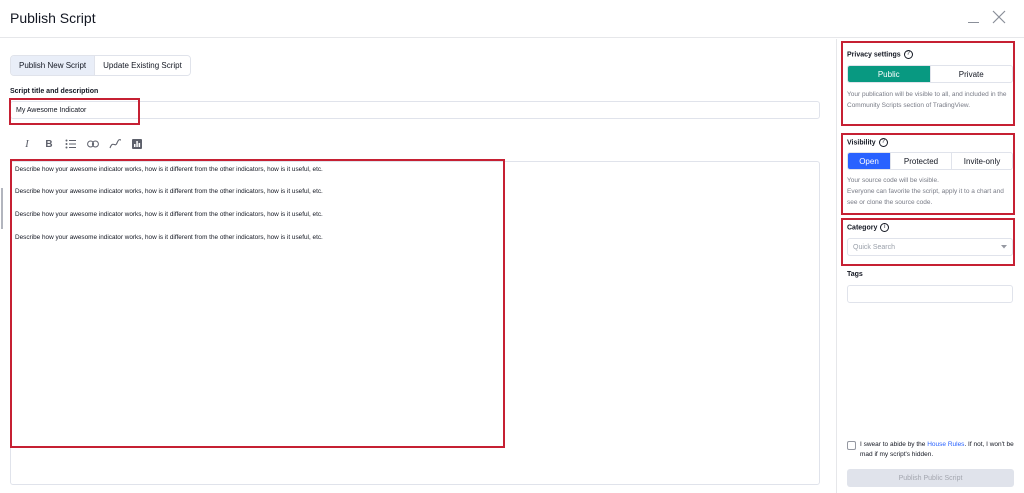 This screenshot has height=493, width=1024. Describe the element at coordinates (1004, 247) in the screenshot. I see `chevron-down-icon` at that location.